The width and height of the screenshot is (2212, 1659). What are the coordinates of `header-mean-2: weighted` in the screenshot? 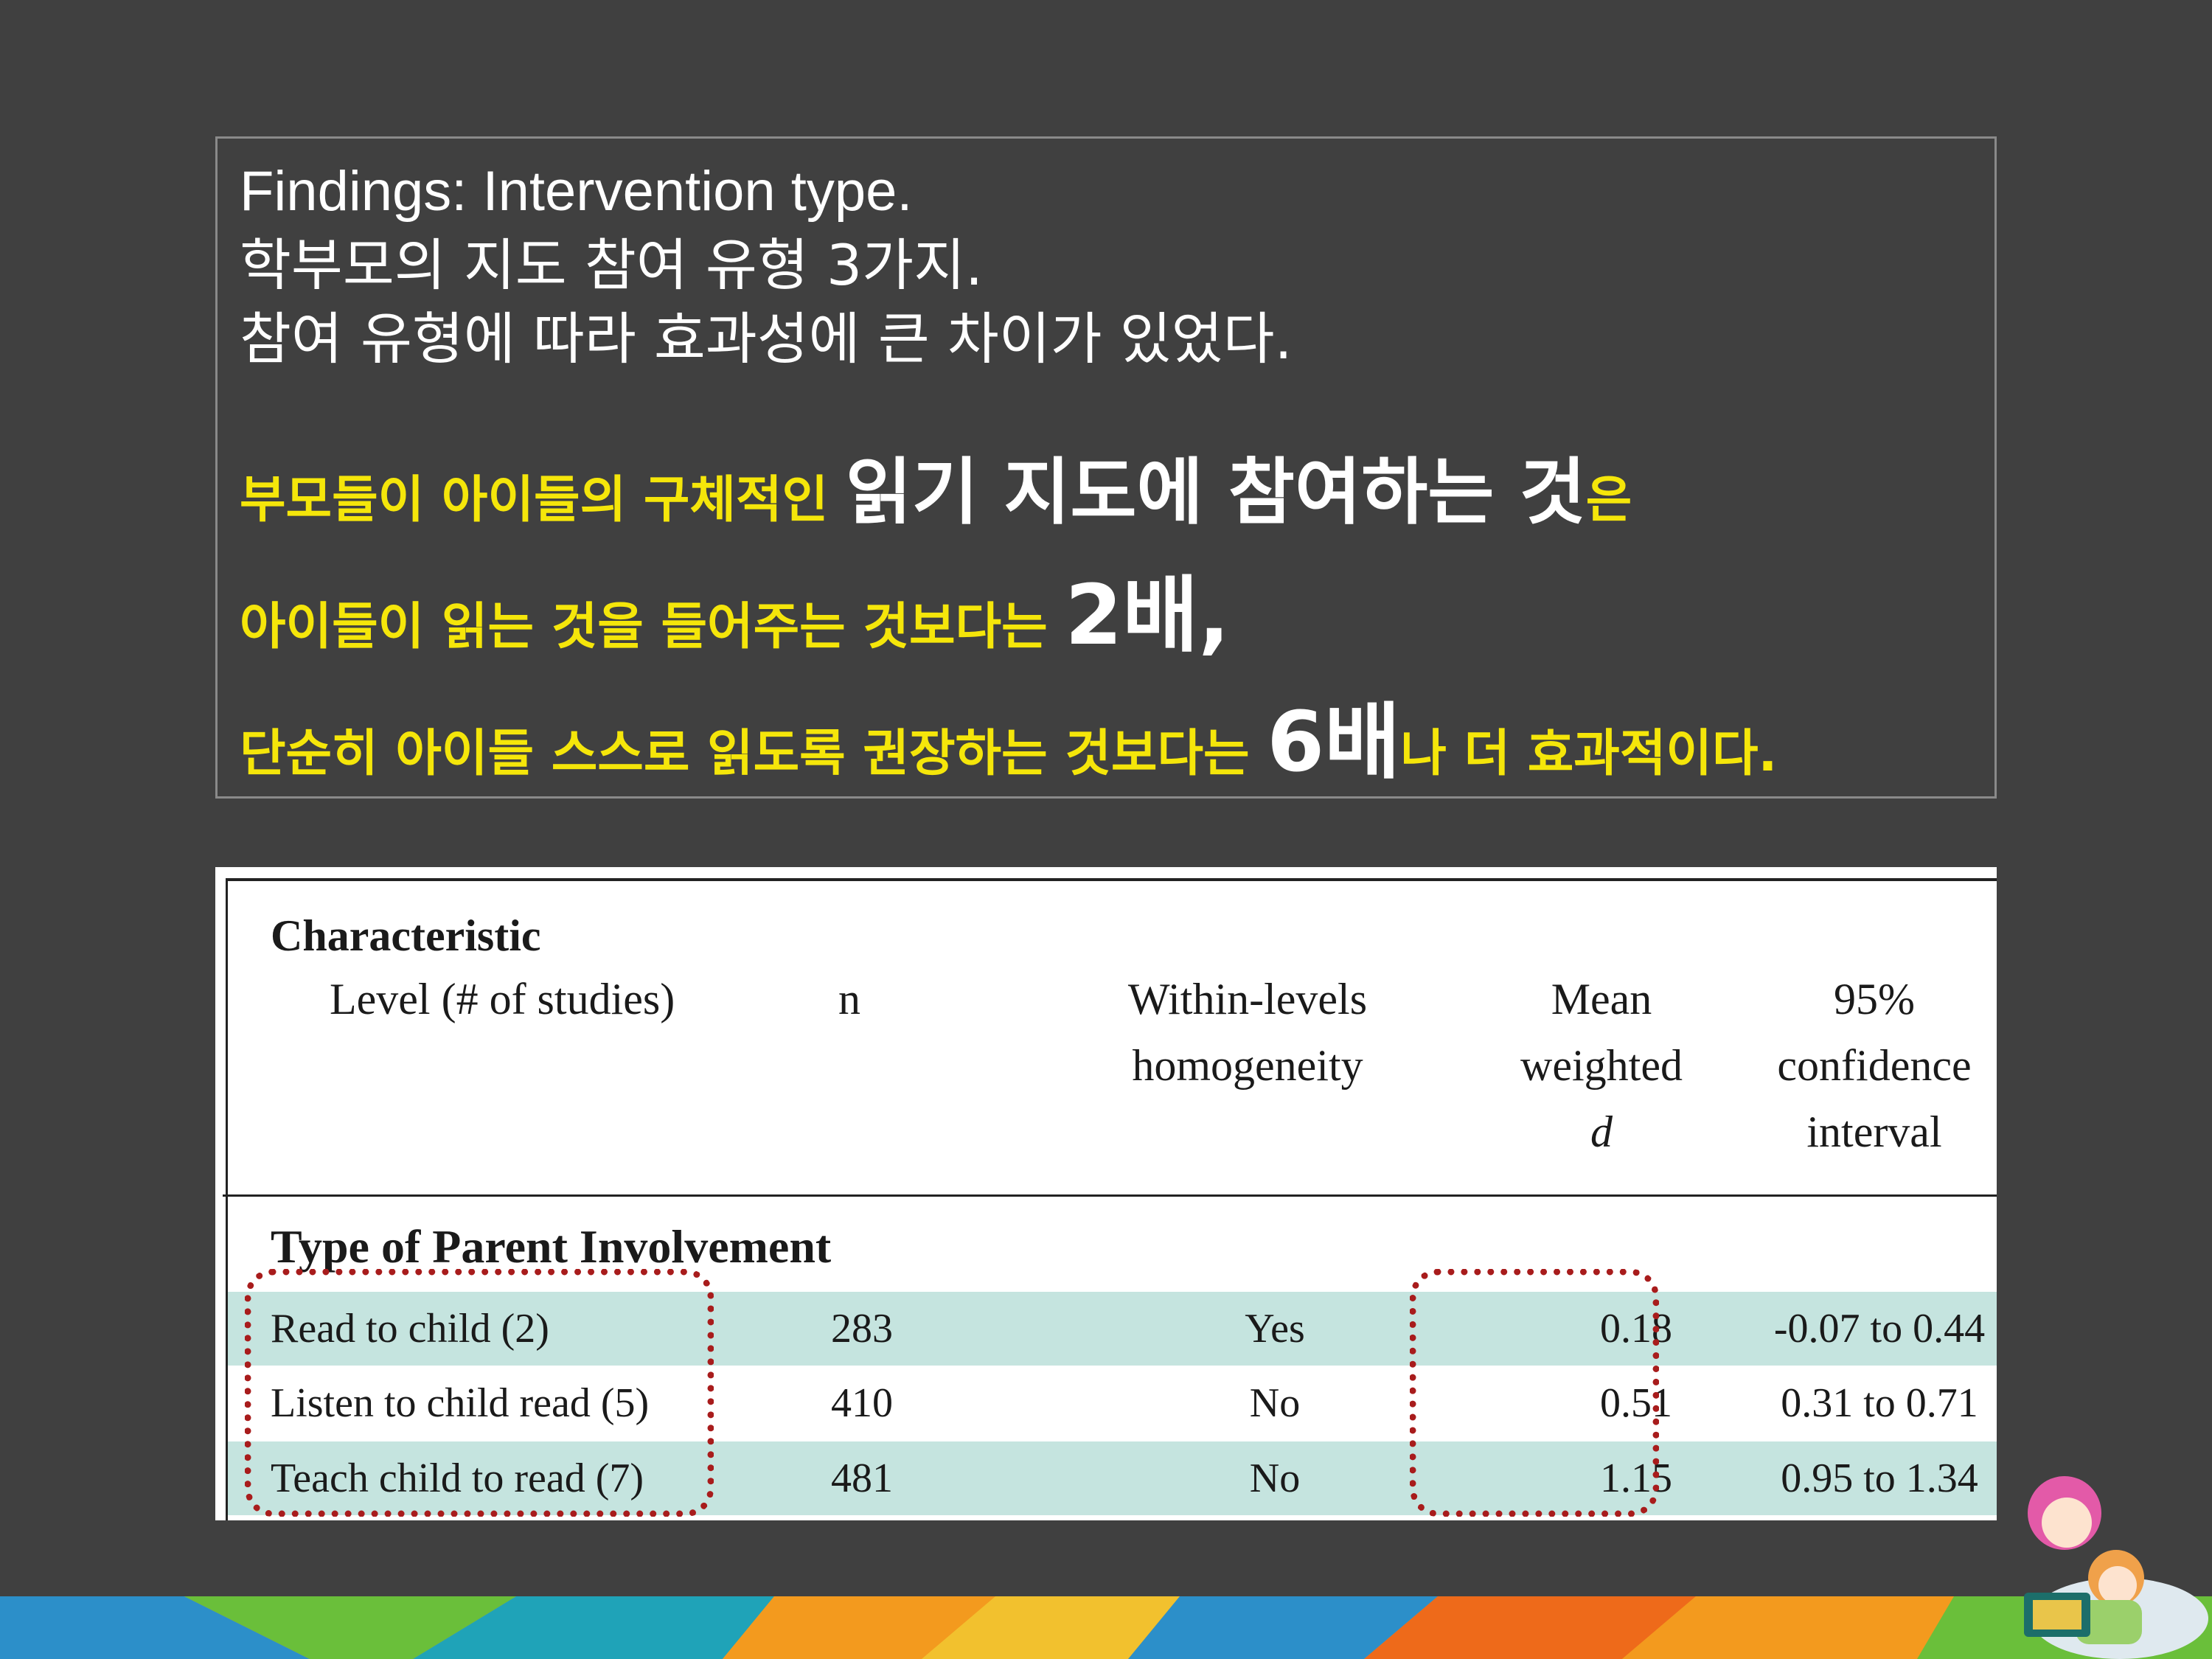 It's located at (1601, 1065).